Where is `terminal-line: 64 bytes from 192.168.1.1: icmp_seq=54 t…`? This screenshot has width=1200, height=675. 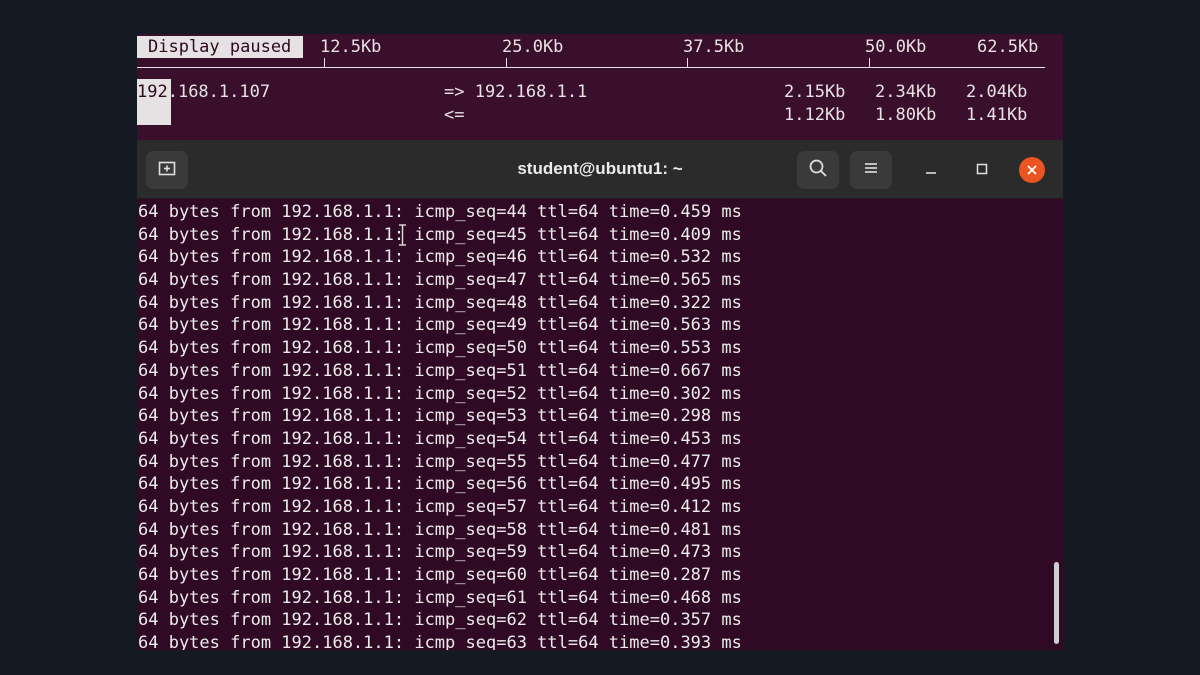
terminal-line: 64 bytes from 192.168.1.1: icmp_seq=54 t… is located at coordinates (440, 438).